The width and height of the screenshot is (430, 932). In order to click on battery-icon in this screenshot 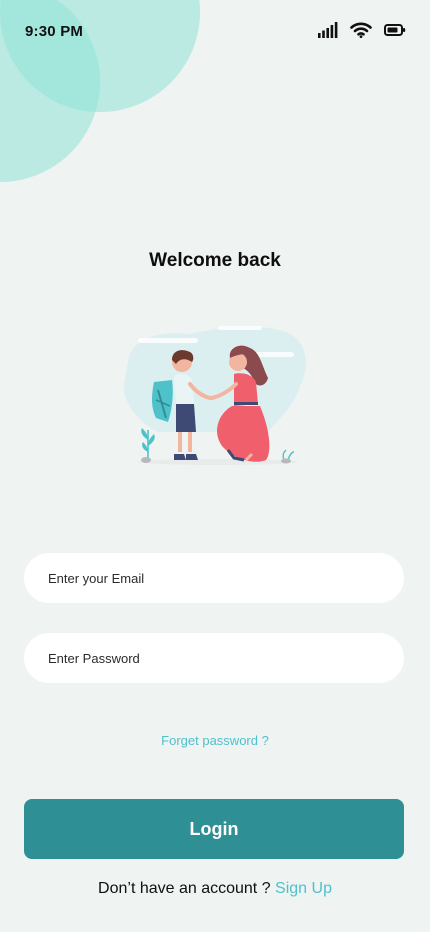, I will do `click(395, 30)`.